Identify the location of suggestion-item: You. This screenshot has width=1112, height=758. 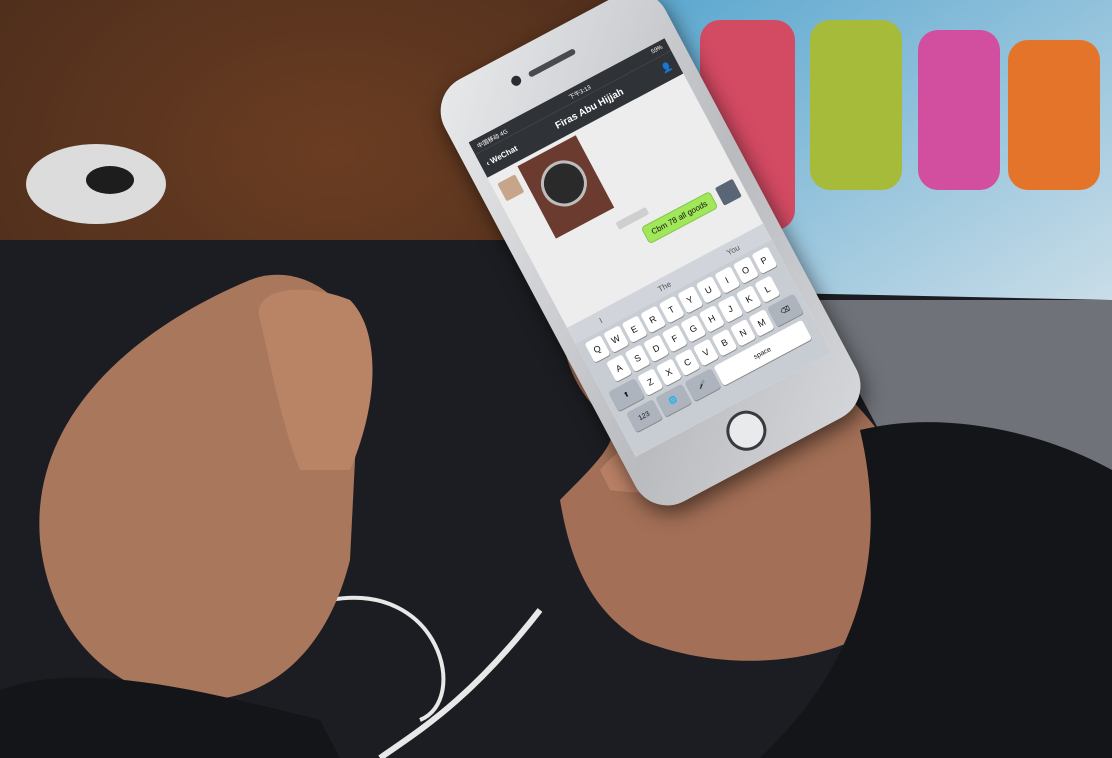
(733, 250).